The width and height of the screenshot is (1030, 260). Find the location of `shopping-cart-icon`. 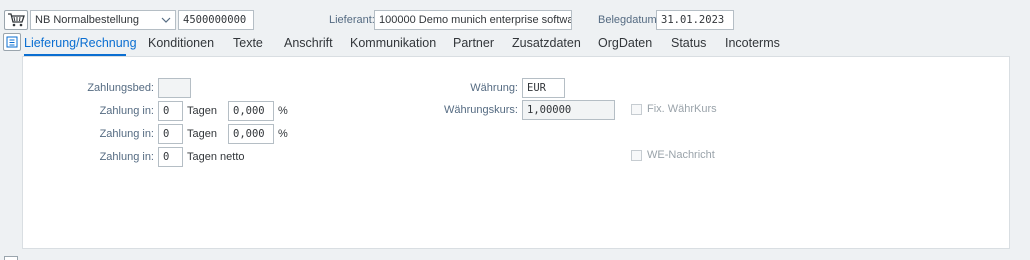

shopping-cart-icon is located at coordinates (16, 20).